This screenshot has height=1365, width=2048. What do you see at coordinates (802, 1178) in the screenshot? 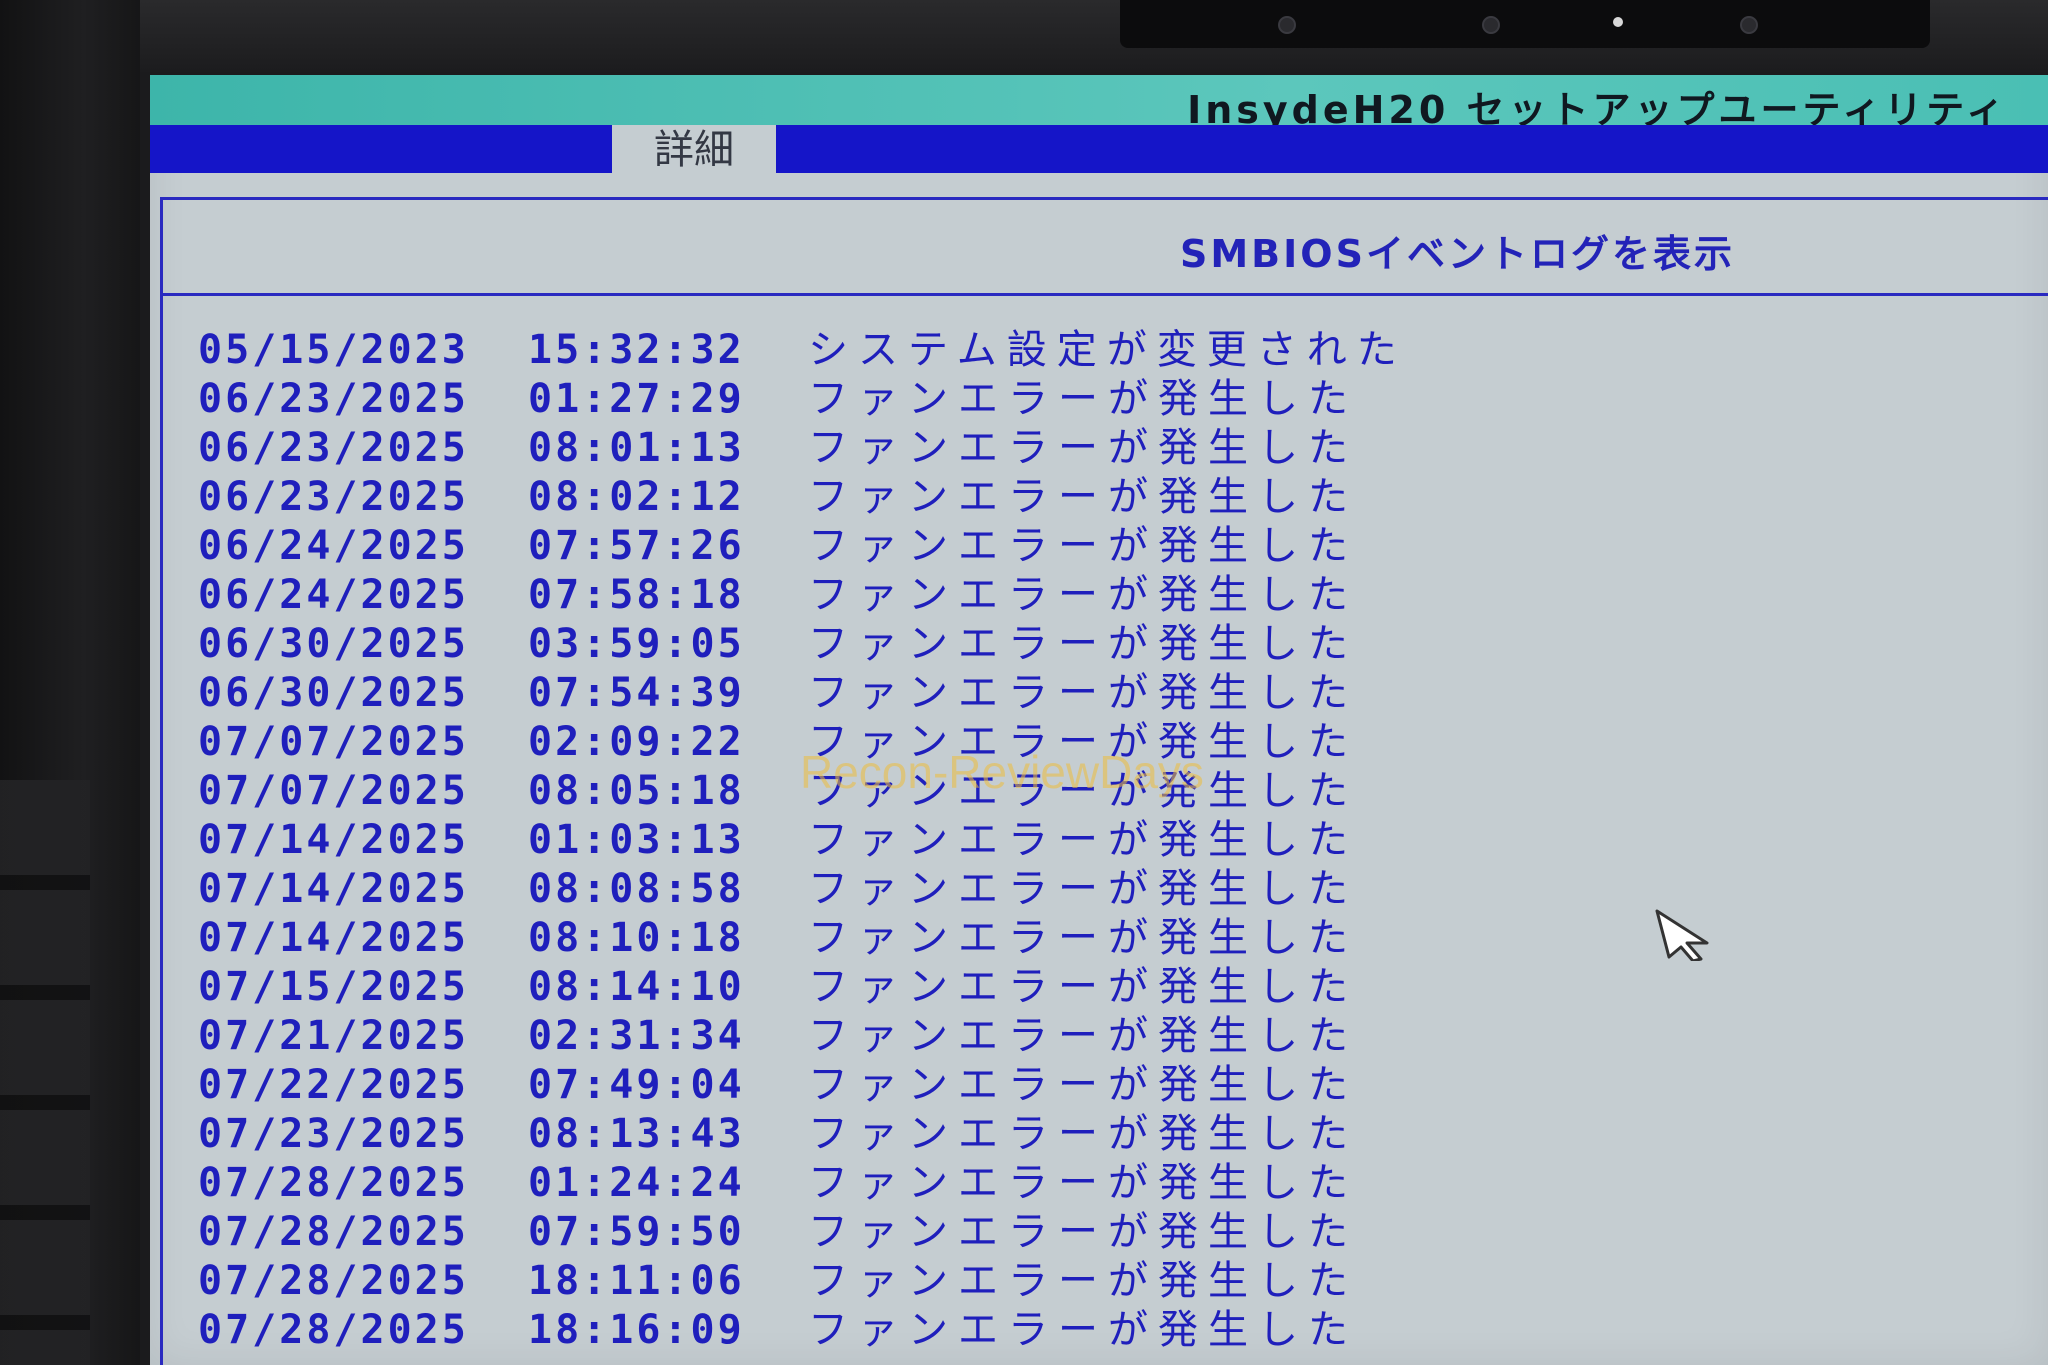
I see `log-row: 07/28/2025 01:24:24 ファンエラーが発生した` at bounding box center [802, 1178].